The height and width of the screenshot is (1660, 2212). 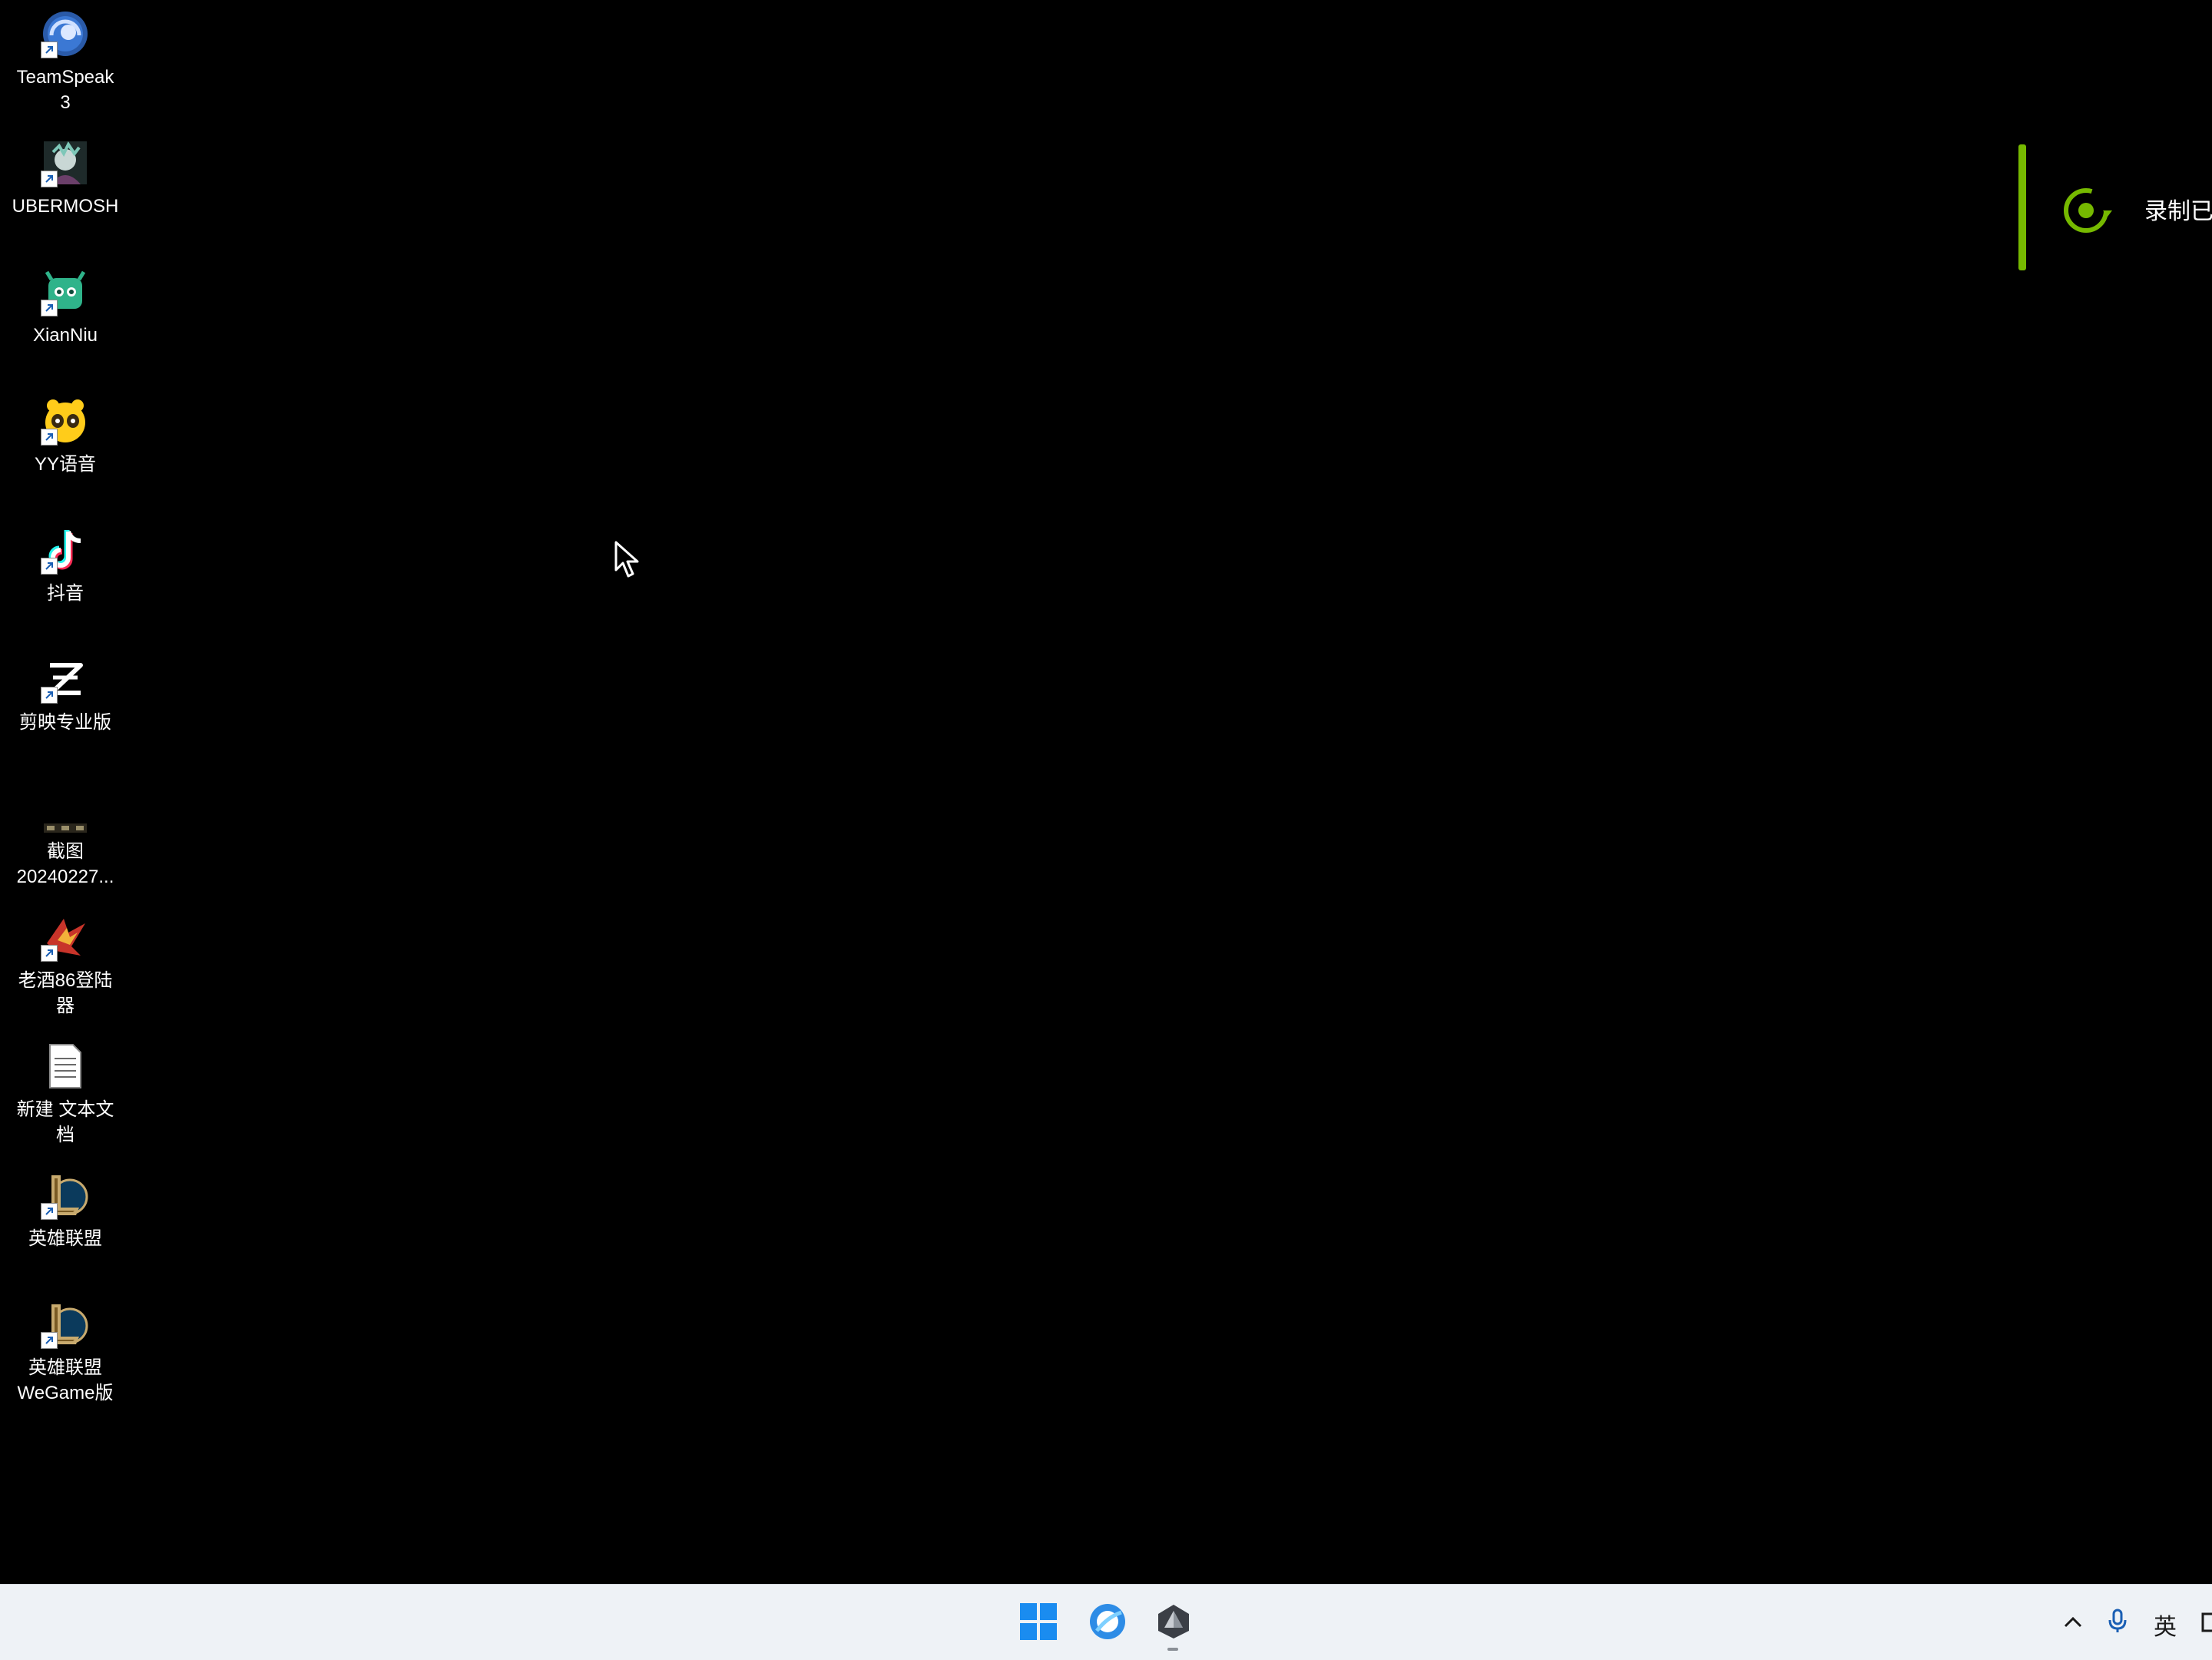 I want to click on microphone-icon, so click(x=2117, y=1620).